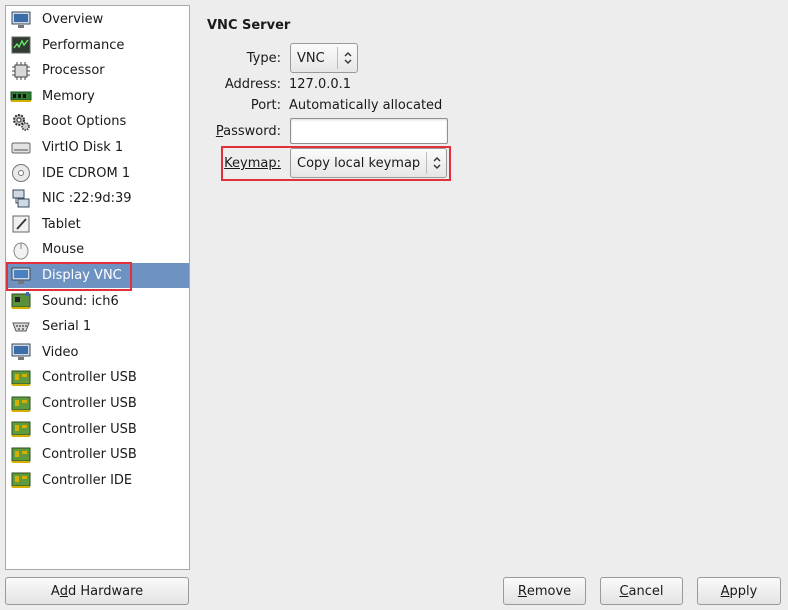  I want to click on sidebar-item-memory: Memory, so click(97, 96).